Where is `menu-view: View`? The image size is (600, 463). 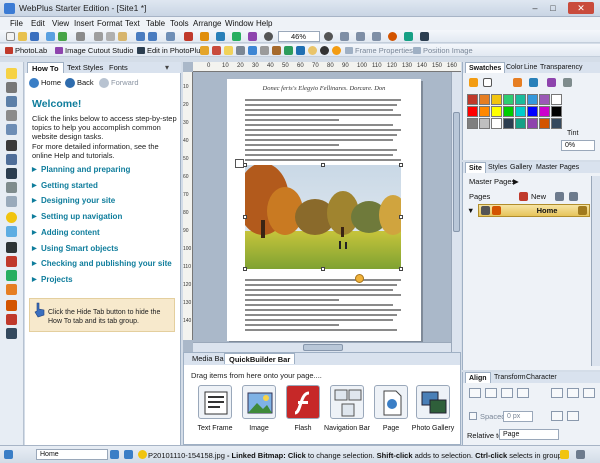 menu-view: View is located at coordinates (60, 23).